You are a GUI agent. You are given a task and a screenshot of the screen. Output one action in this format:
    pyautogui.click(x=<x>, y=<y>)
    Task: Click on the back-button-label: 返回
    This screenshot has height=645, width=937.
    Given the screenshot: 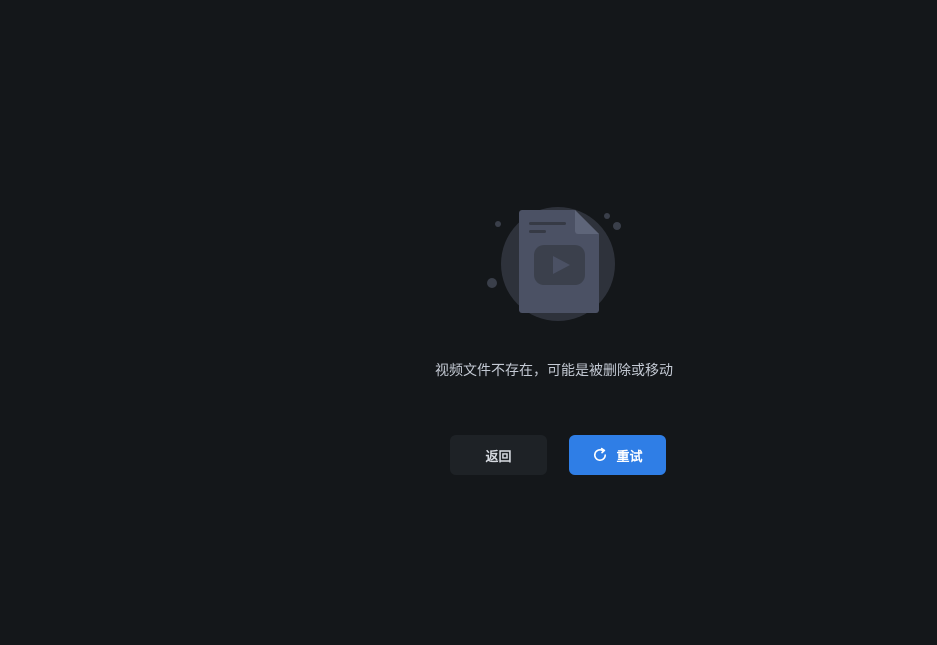 What is the action you would take?
    pyautogui.click(x=498, y=457)
    